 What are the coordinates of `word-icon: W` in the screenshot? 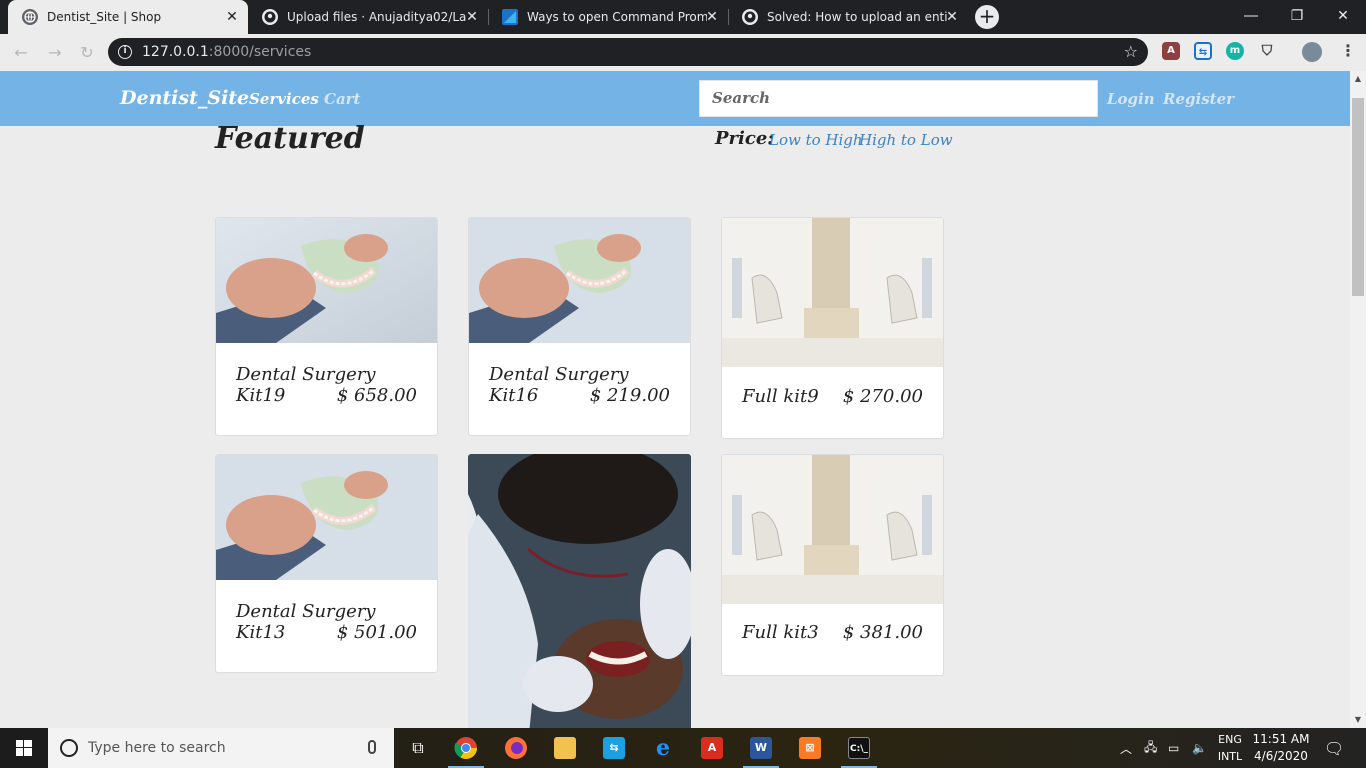 It's located at (761, 748).